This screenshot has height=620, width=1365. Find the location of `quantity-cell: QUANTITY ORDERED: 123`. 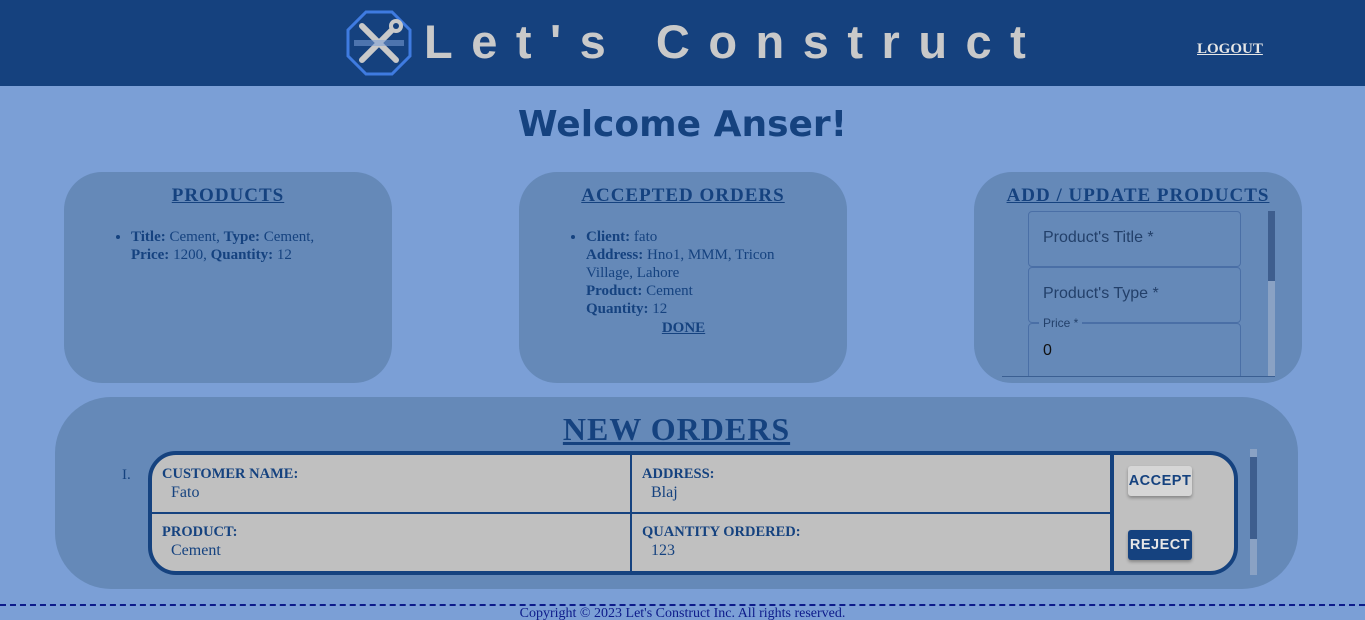

quantity-cell: QUANTITY ORDERED: 123 is located at coordinates (872, 542).